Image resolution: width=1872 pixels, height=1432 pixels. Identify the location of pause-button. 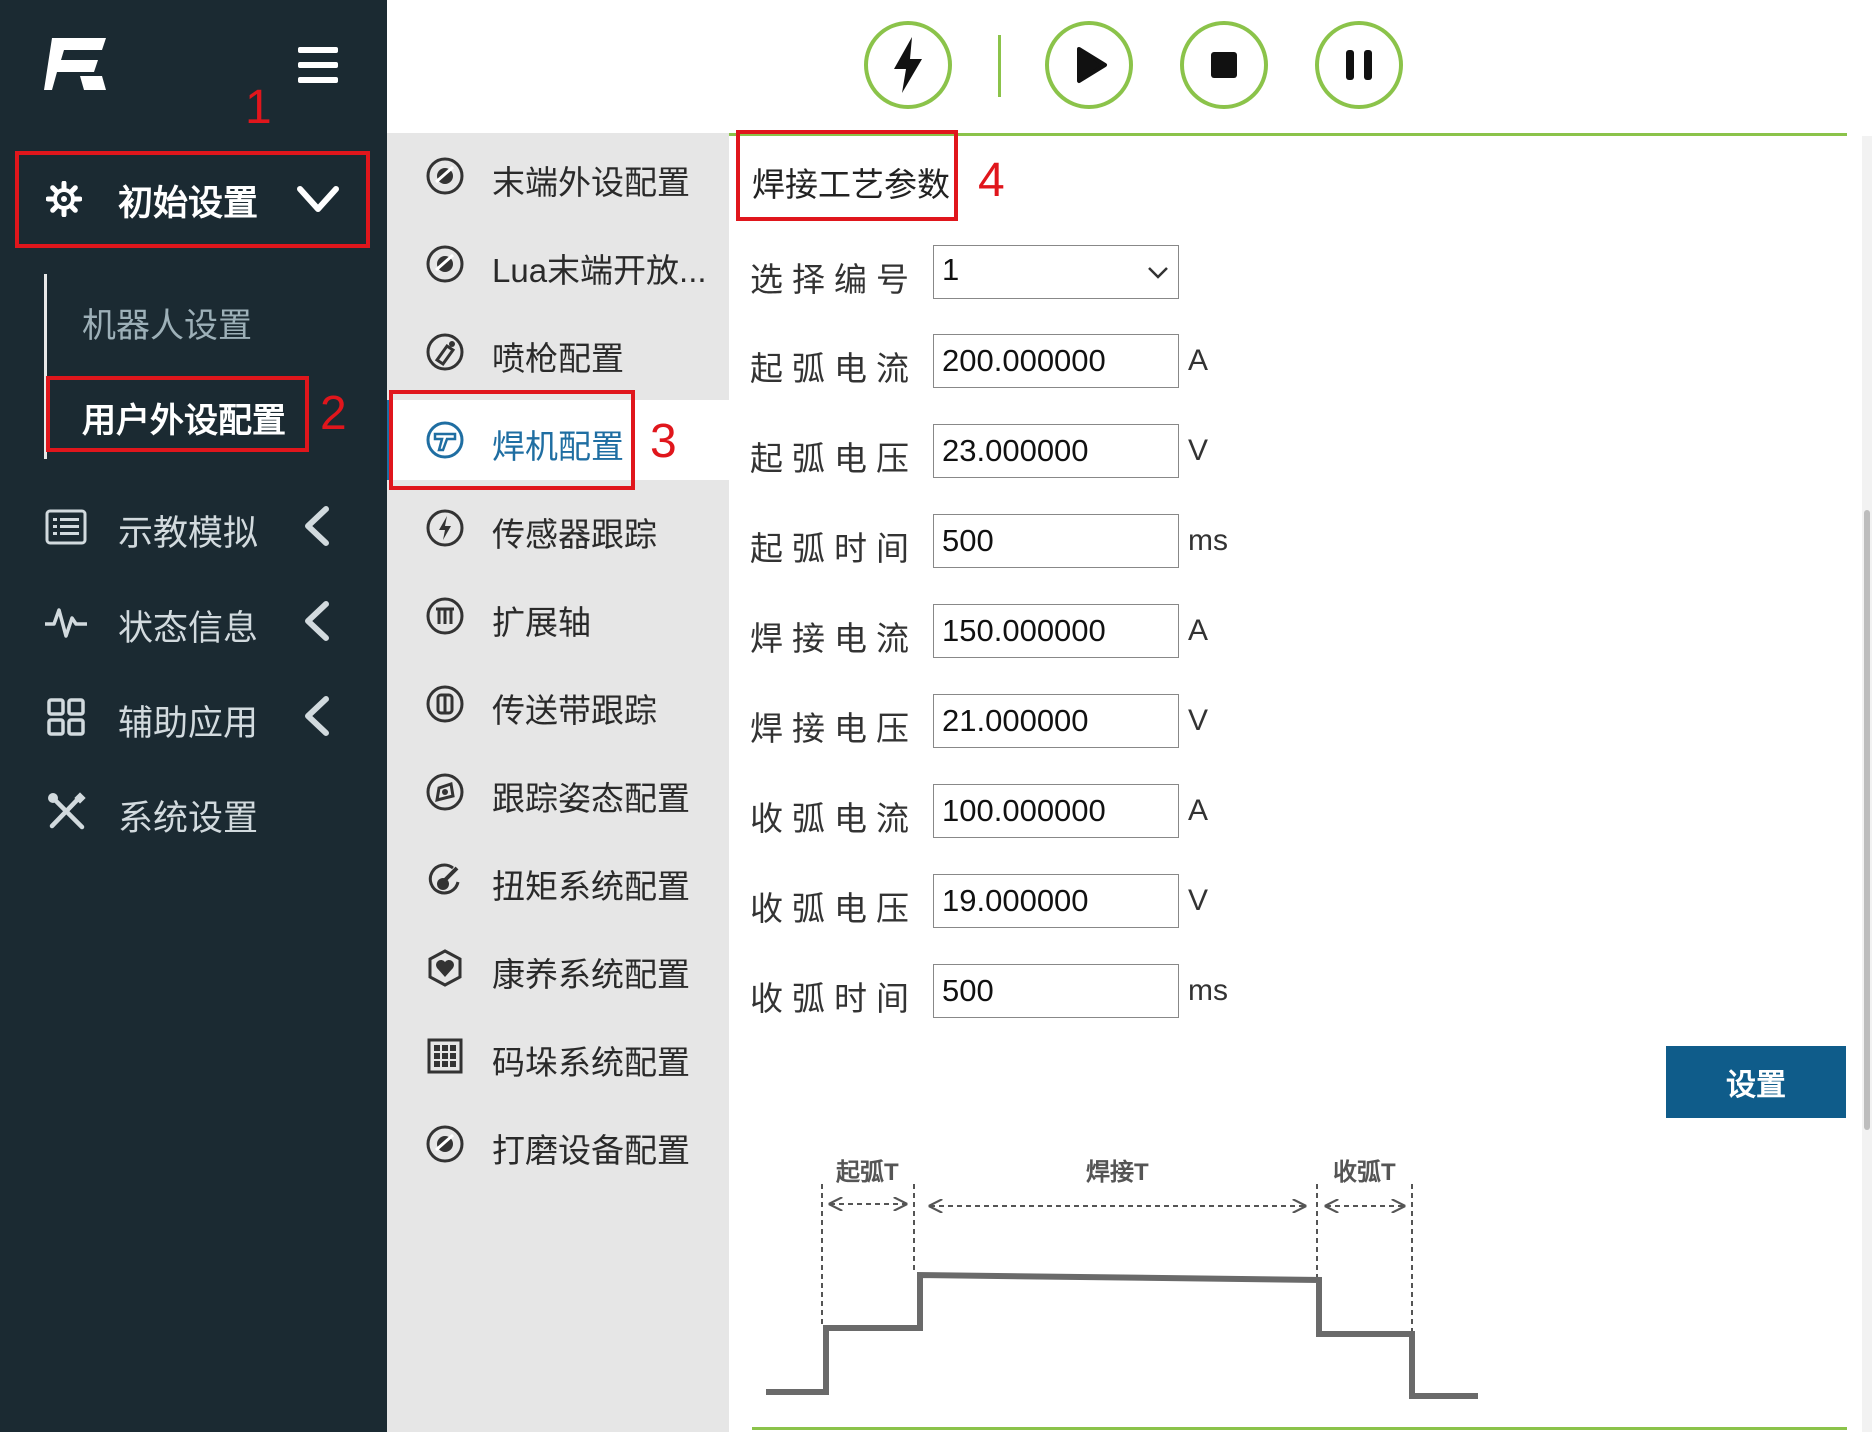
(1359, 65).